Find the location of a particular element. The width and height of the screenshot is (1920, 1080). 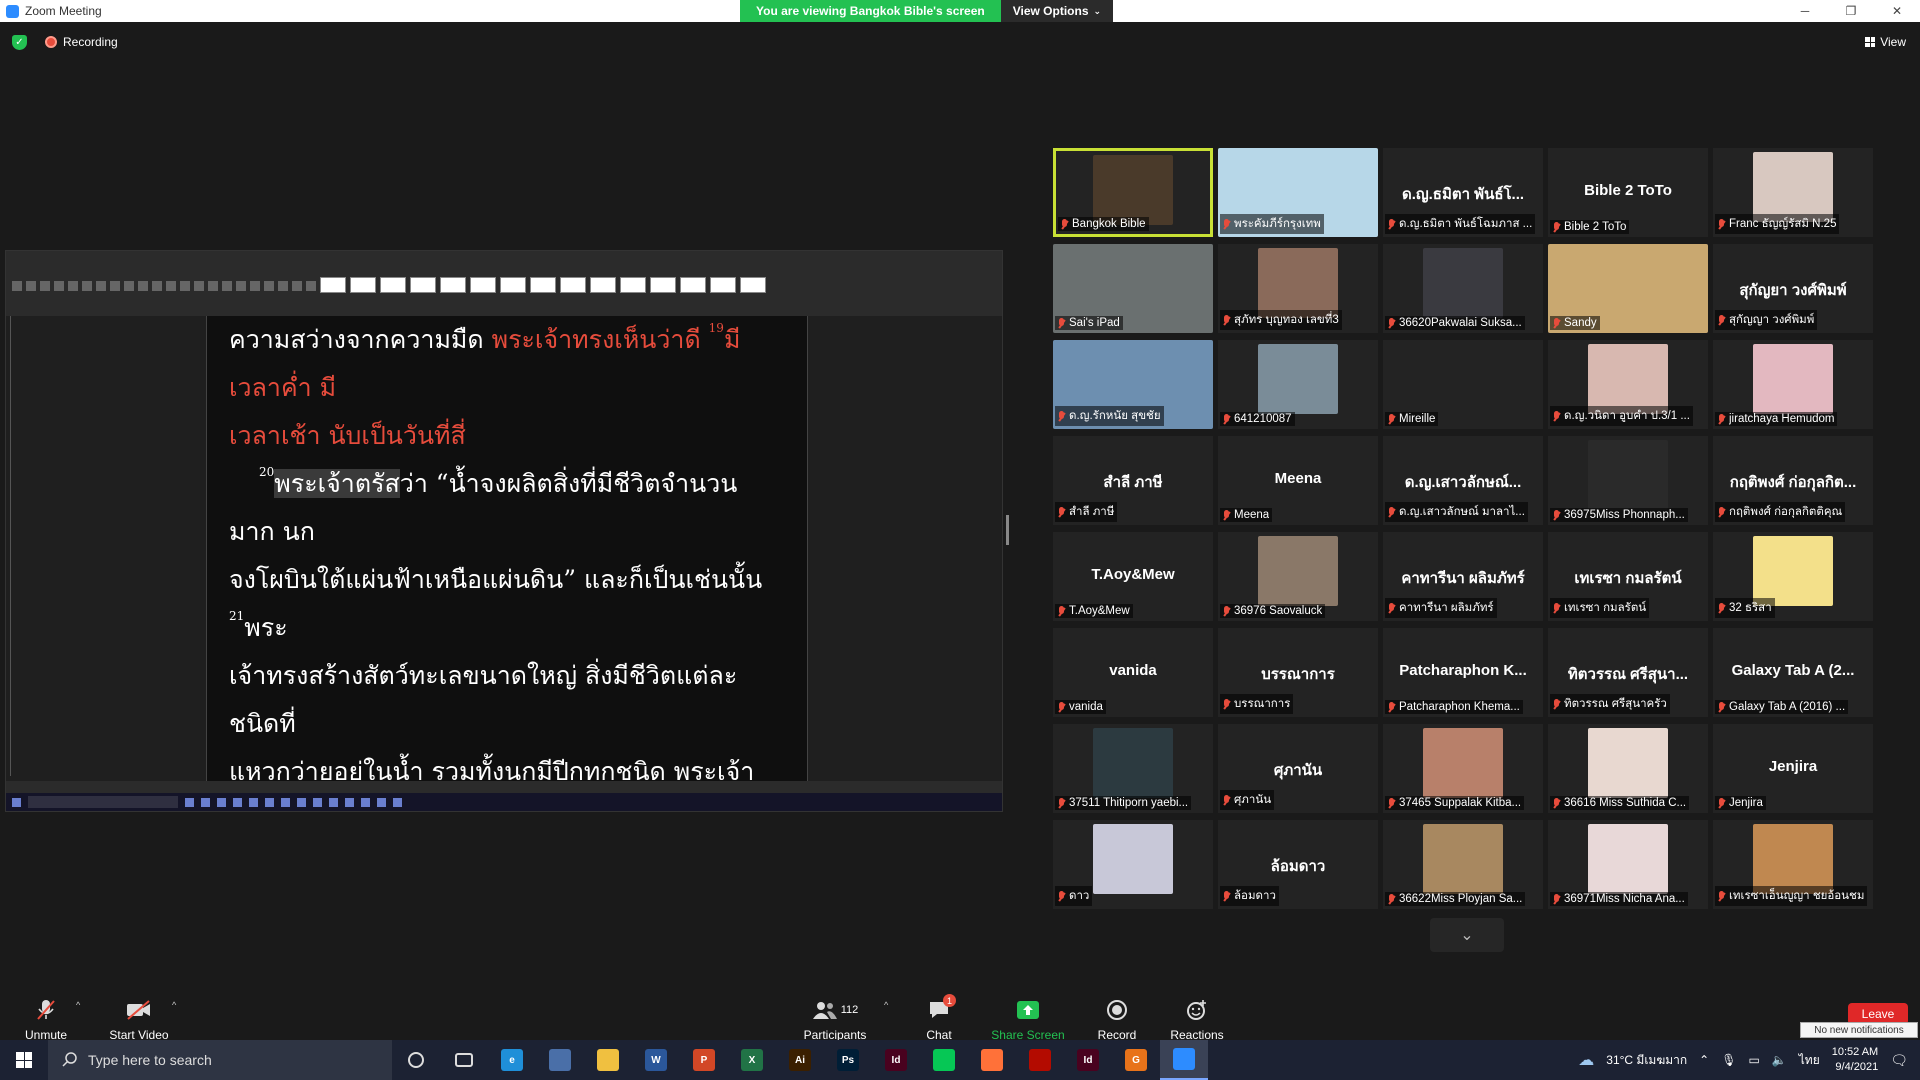

reactions-button: Reactions is located at coordinates (1197, 1016).